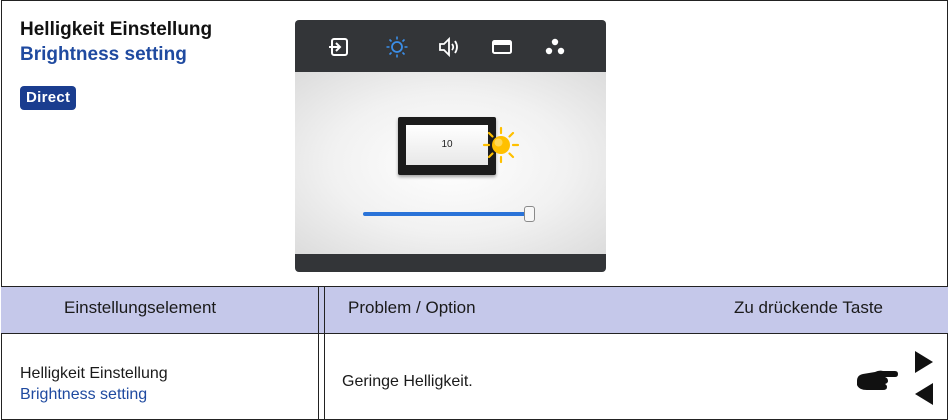 The width and height of the screenshot is (950, 420). I want to click on display-icon, so click(502, 47).